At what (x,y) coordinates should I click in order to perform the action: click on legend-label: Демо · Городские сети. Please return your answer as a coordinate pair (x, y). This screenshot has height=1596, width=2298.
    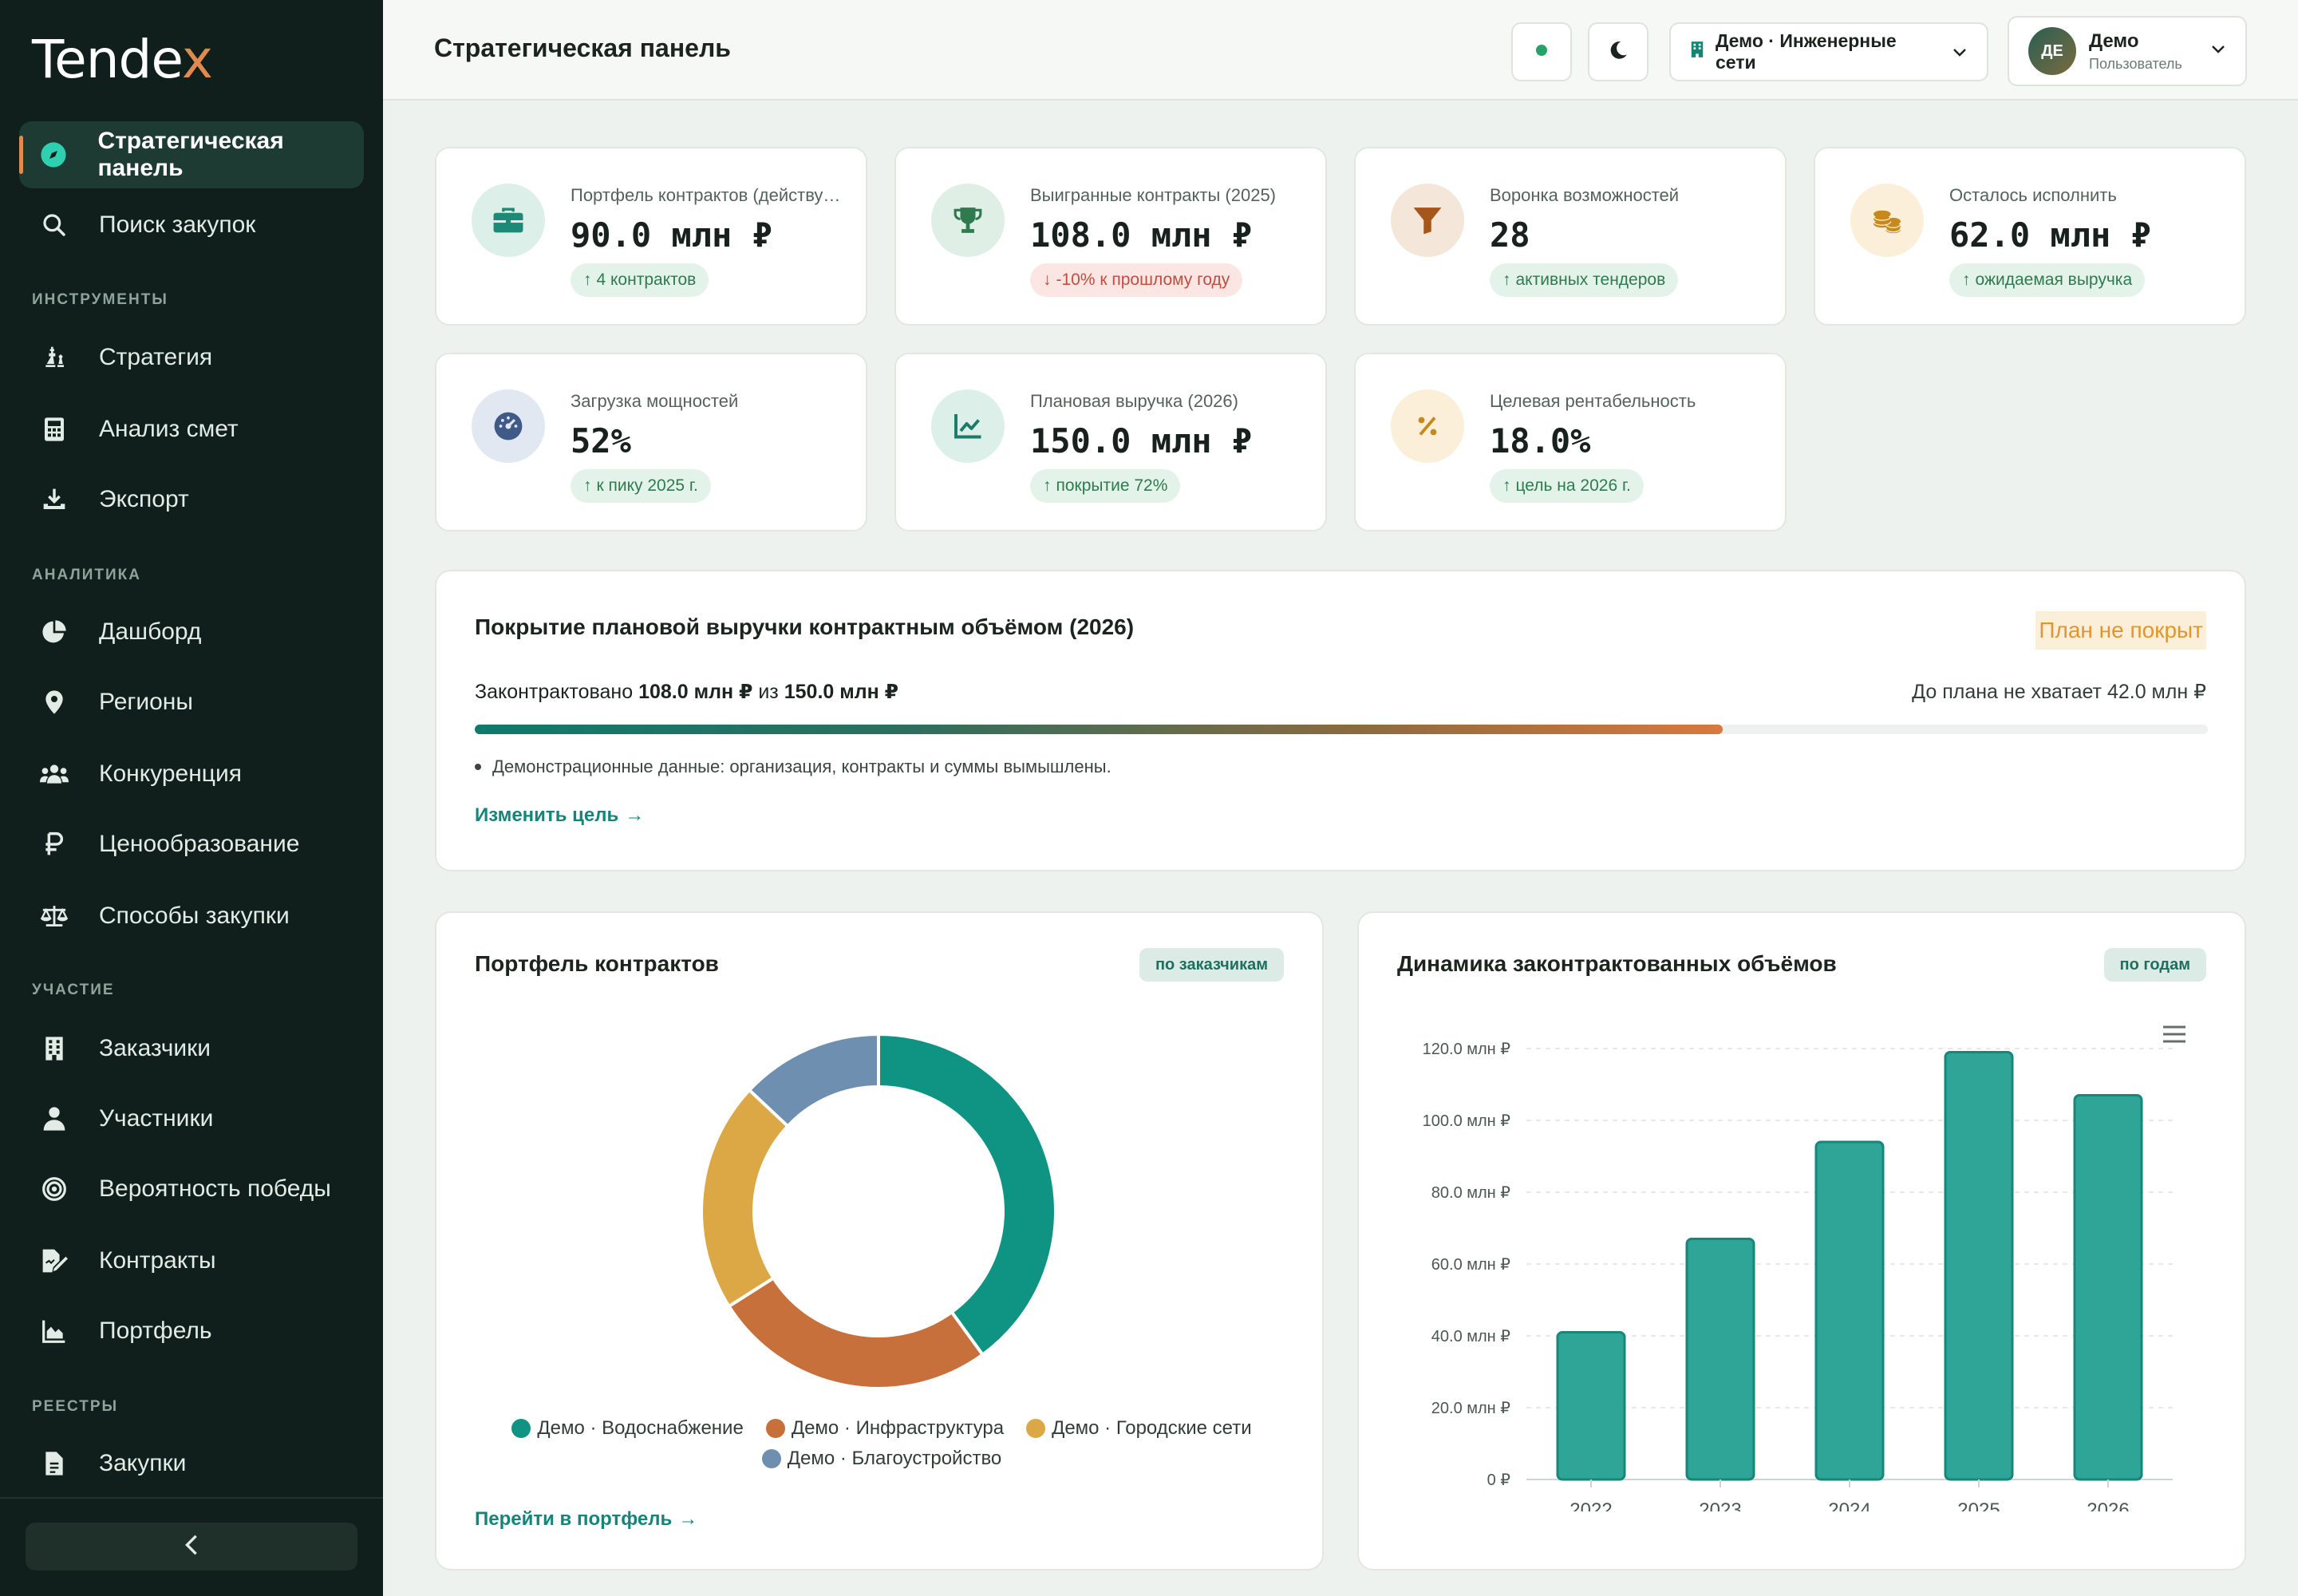
    Looking at the image, I should click on (1152, 1428).